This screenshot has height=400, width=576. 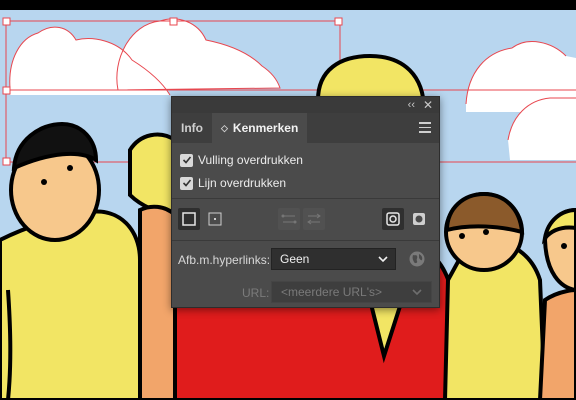 What do you see at coordinates (417, 259) in the screenshot?
I see `globe-icon` at bounding box center [417, 259].